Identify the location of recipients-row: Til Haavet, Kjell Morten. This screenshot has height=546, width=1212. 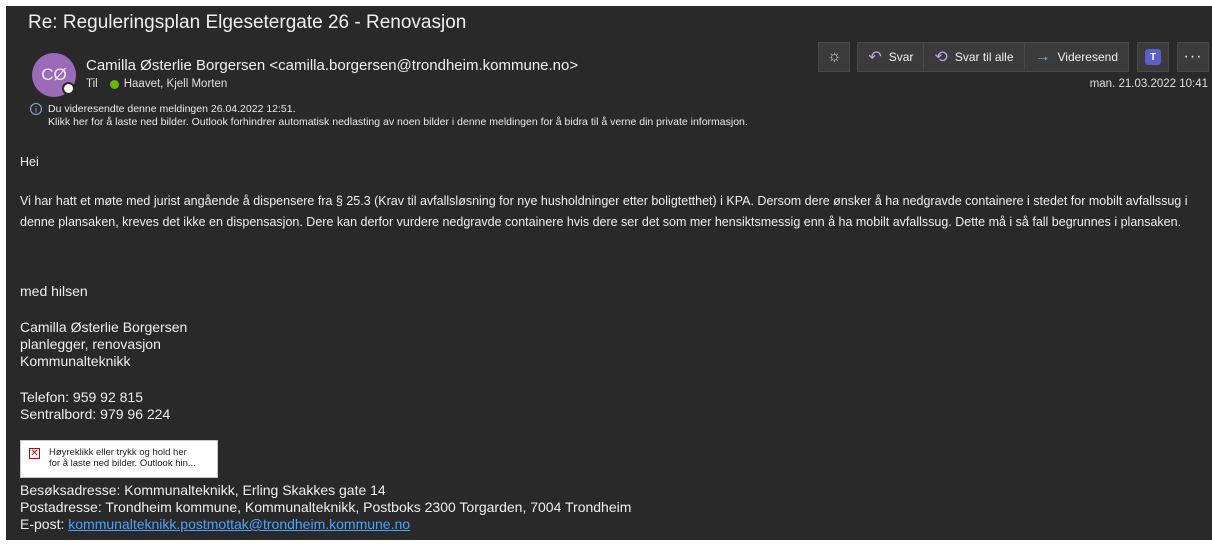
(156, 84).